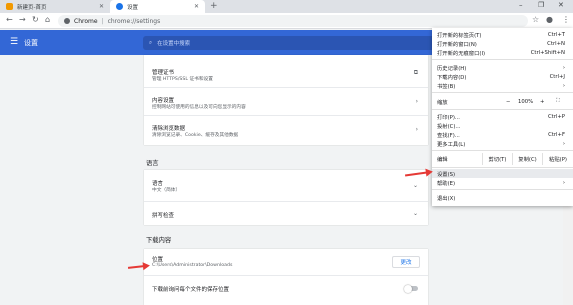  What do you see at coordinates (502, 143) in the screenshot?
I see `menu-item-more-tools: 更多工具(L) ›` at bounding box center [502, 143].